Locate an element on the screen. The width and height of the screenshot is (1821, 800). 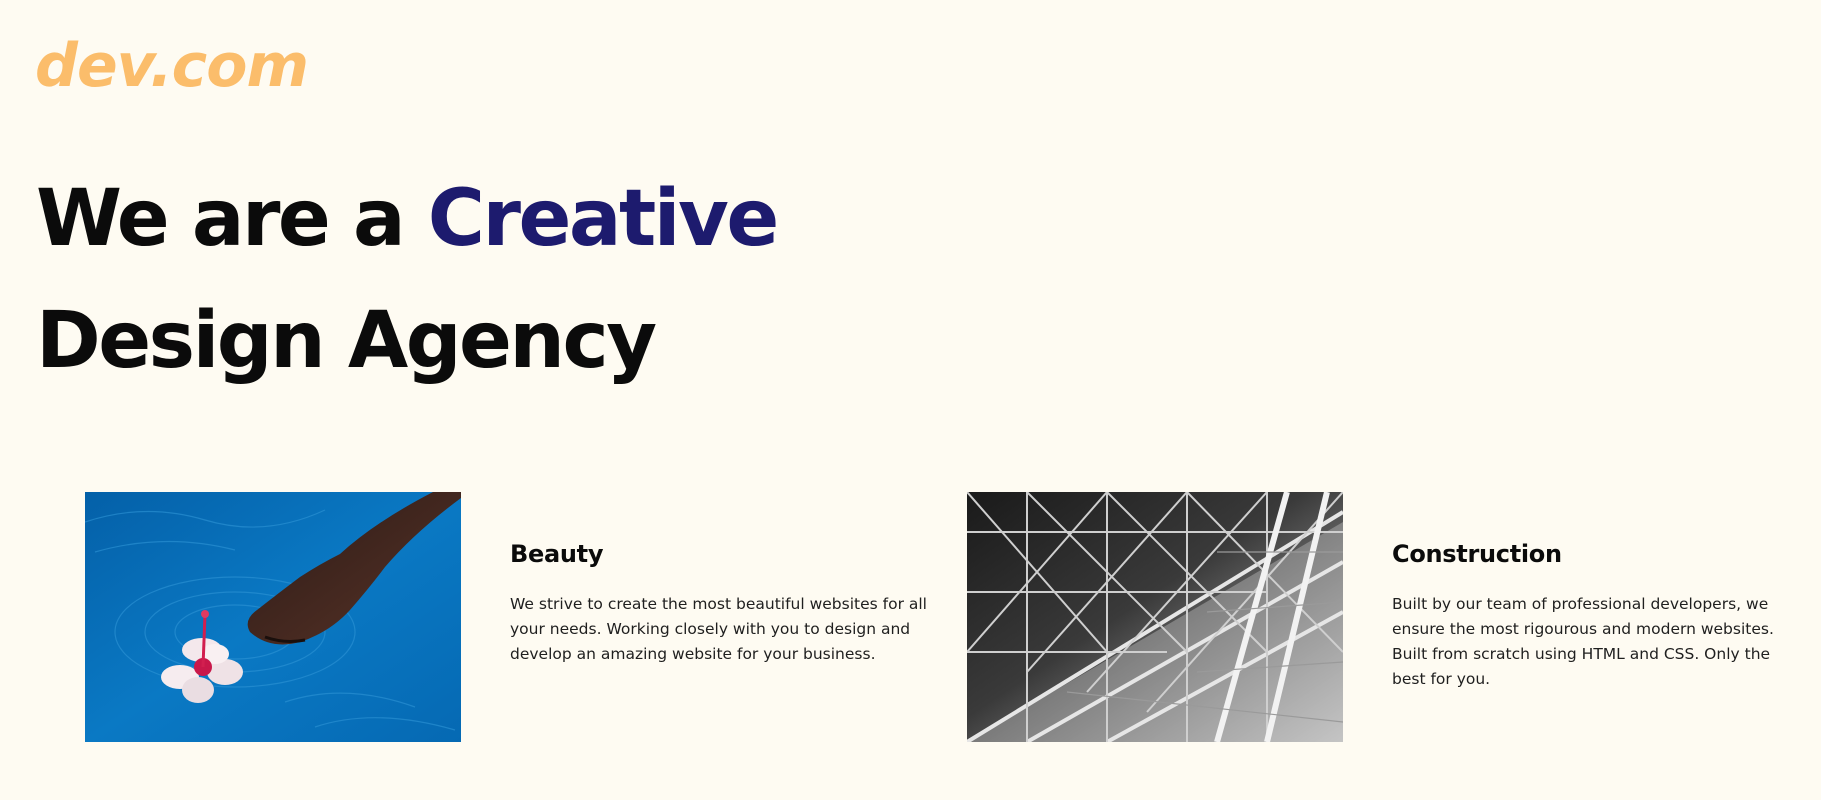
hero-title: We are a Creative Design Agency is located at coordinates (408, 280).